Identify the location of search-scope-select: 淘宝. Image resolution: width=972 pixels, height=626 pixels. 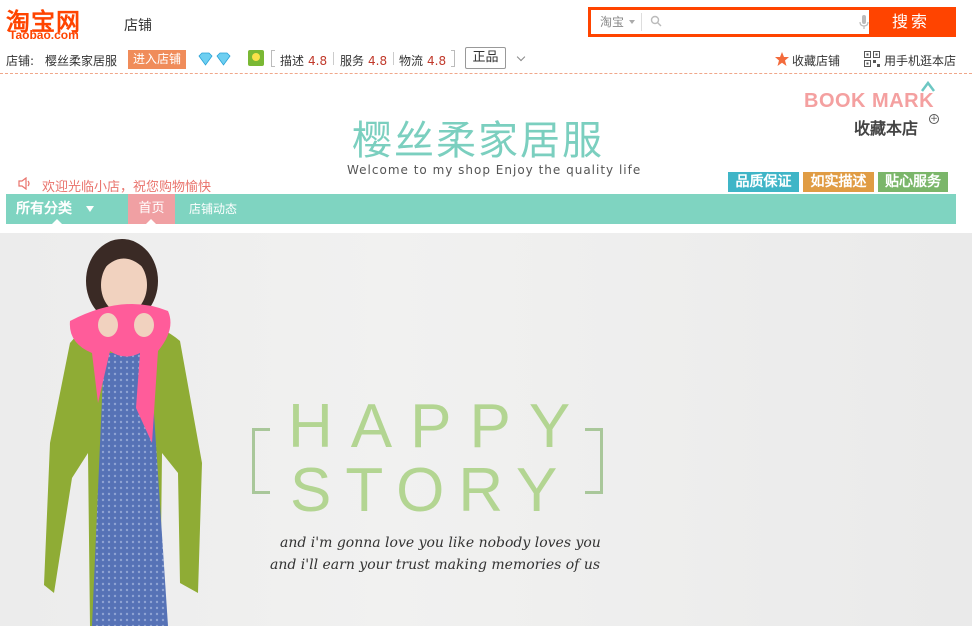
(618, 22).